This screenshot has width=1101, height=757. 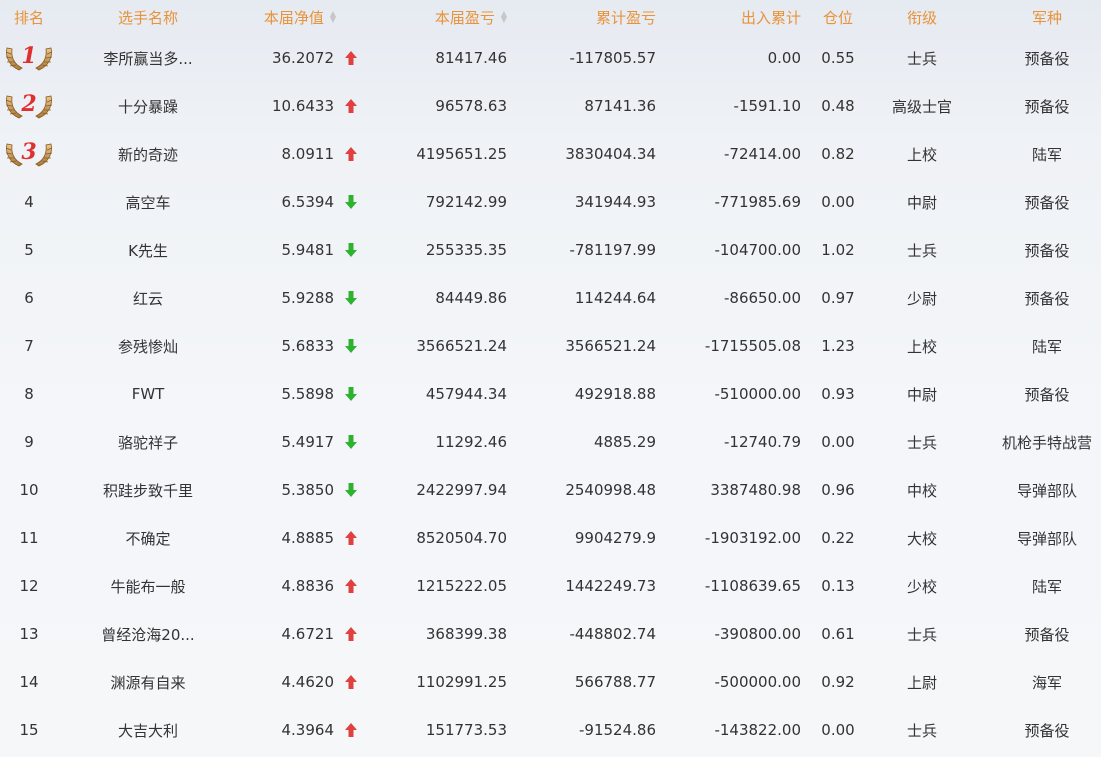 I want to click on military-arm: 海军, so click(x=1046, y=682).